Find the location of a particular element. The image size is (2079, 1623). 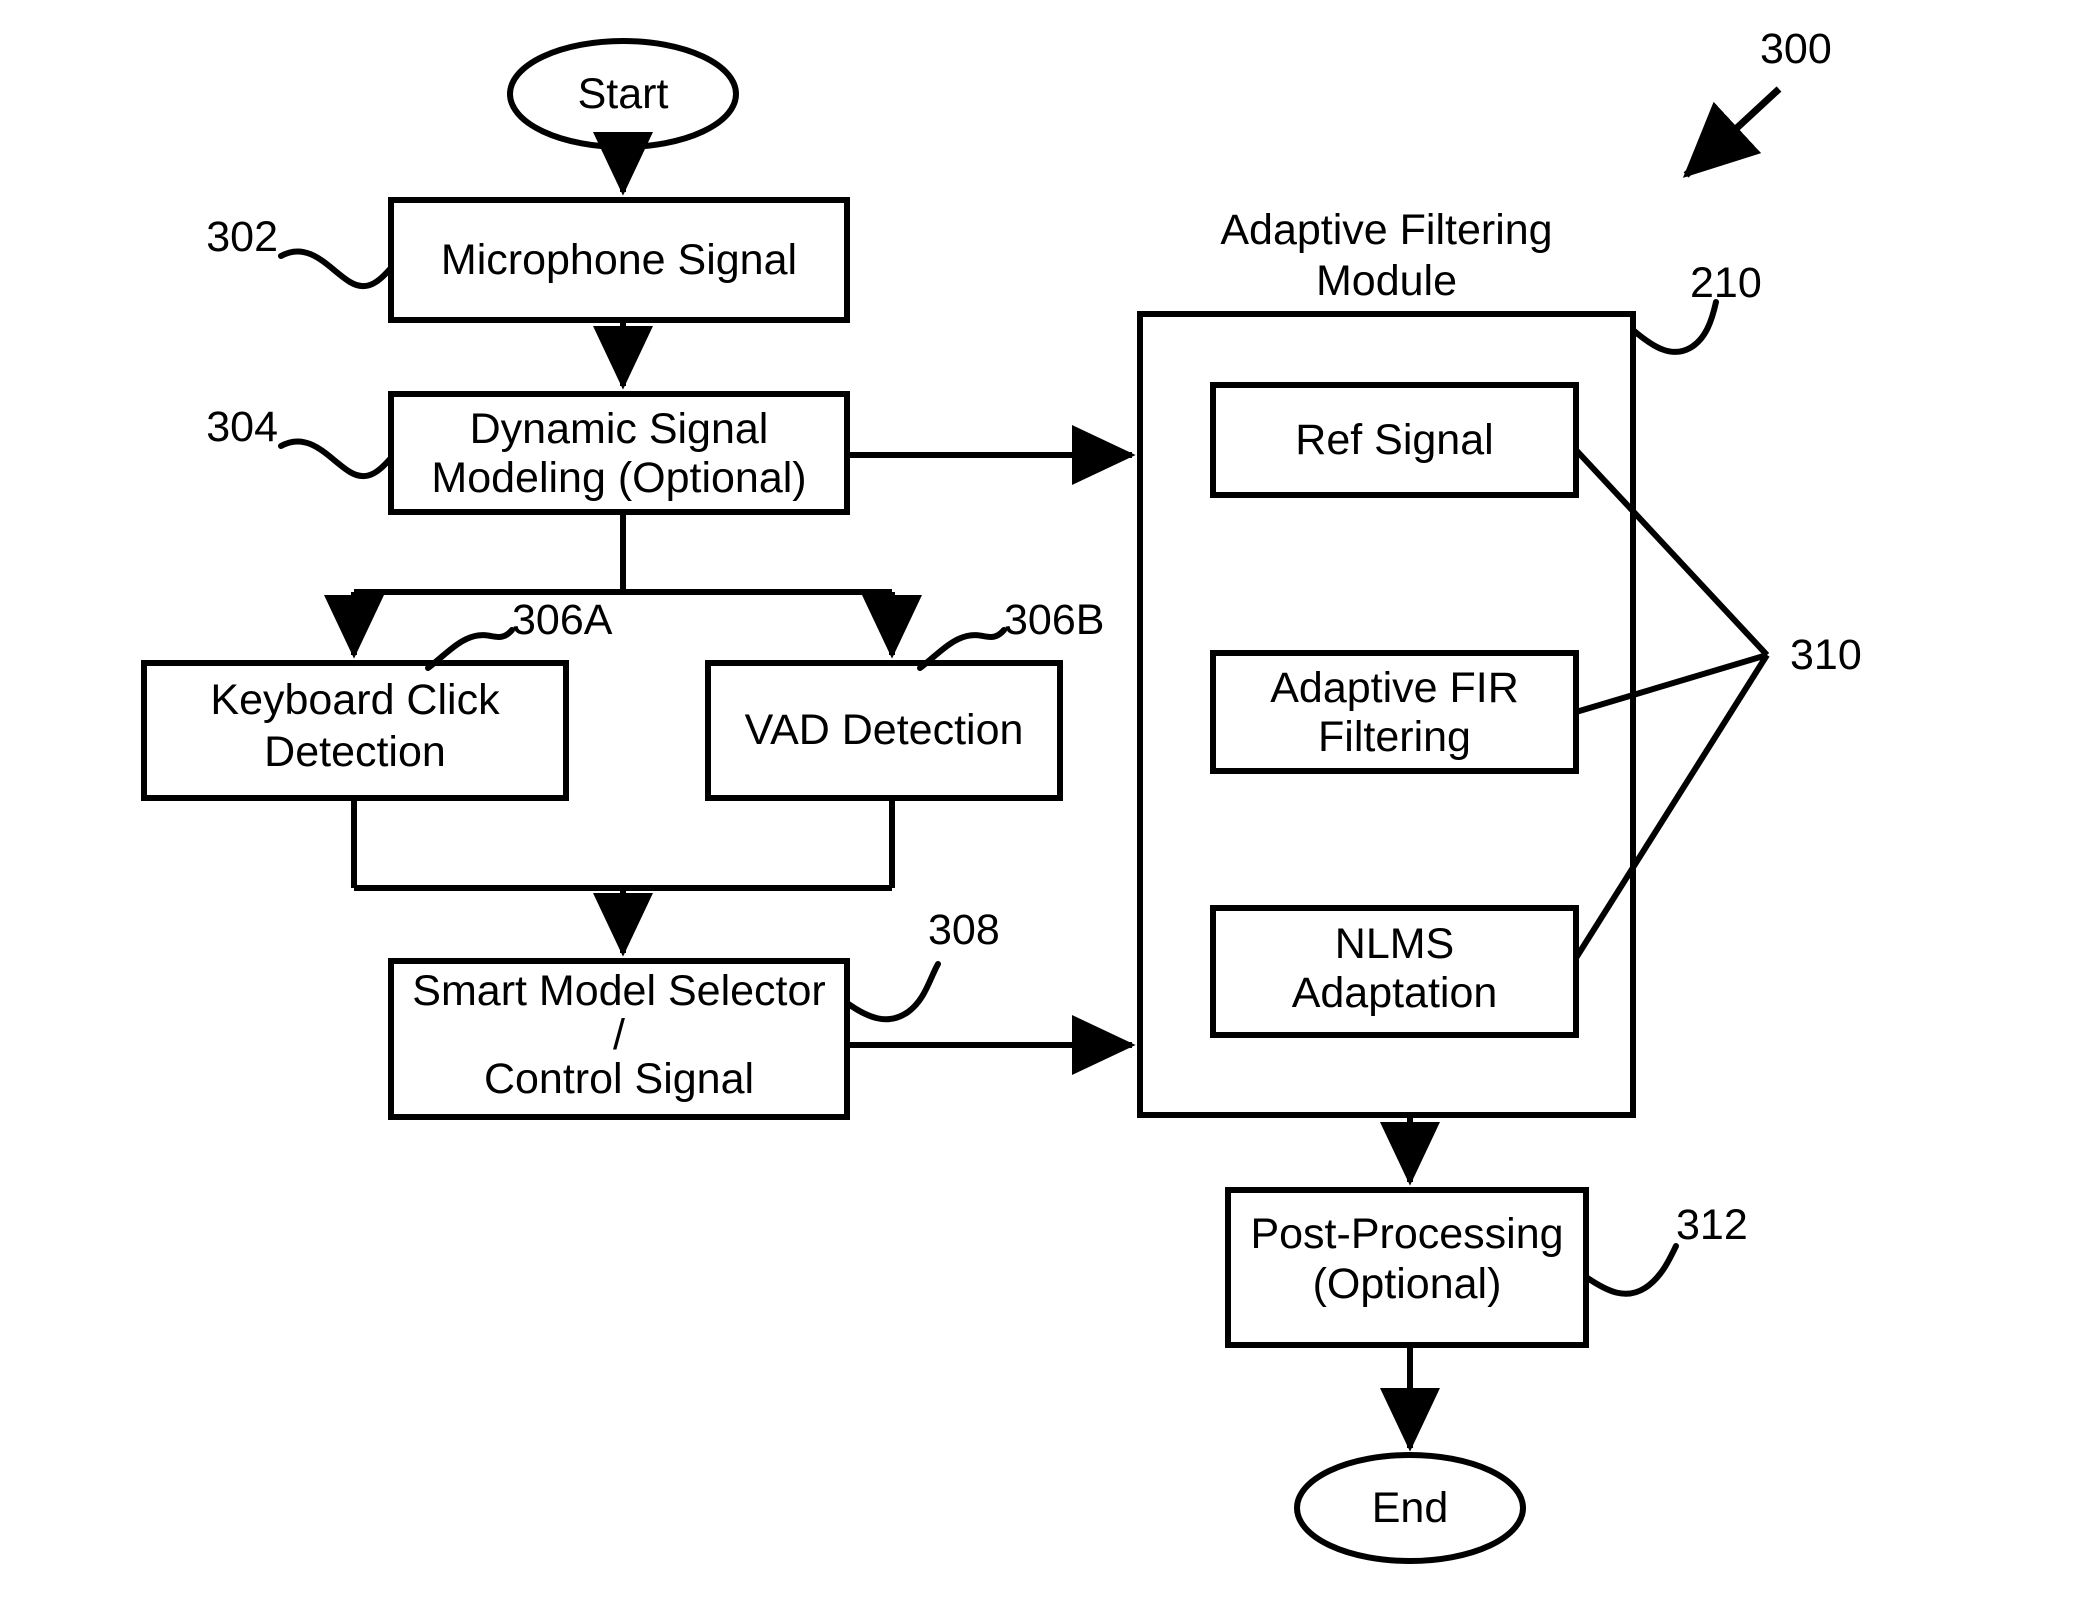

adaptive-fir-filtering-box is located at coordinates (1394, 712).